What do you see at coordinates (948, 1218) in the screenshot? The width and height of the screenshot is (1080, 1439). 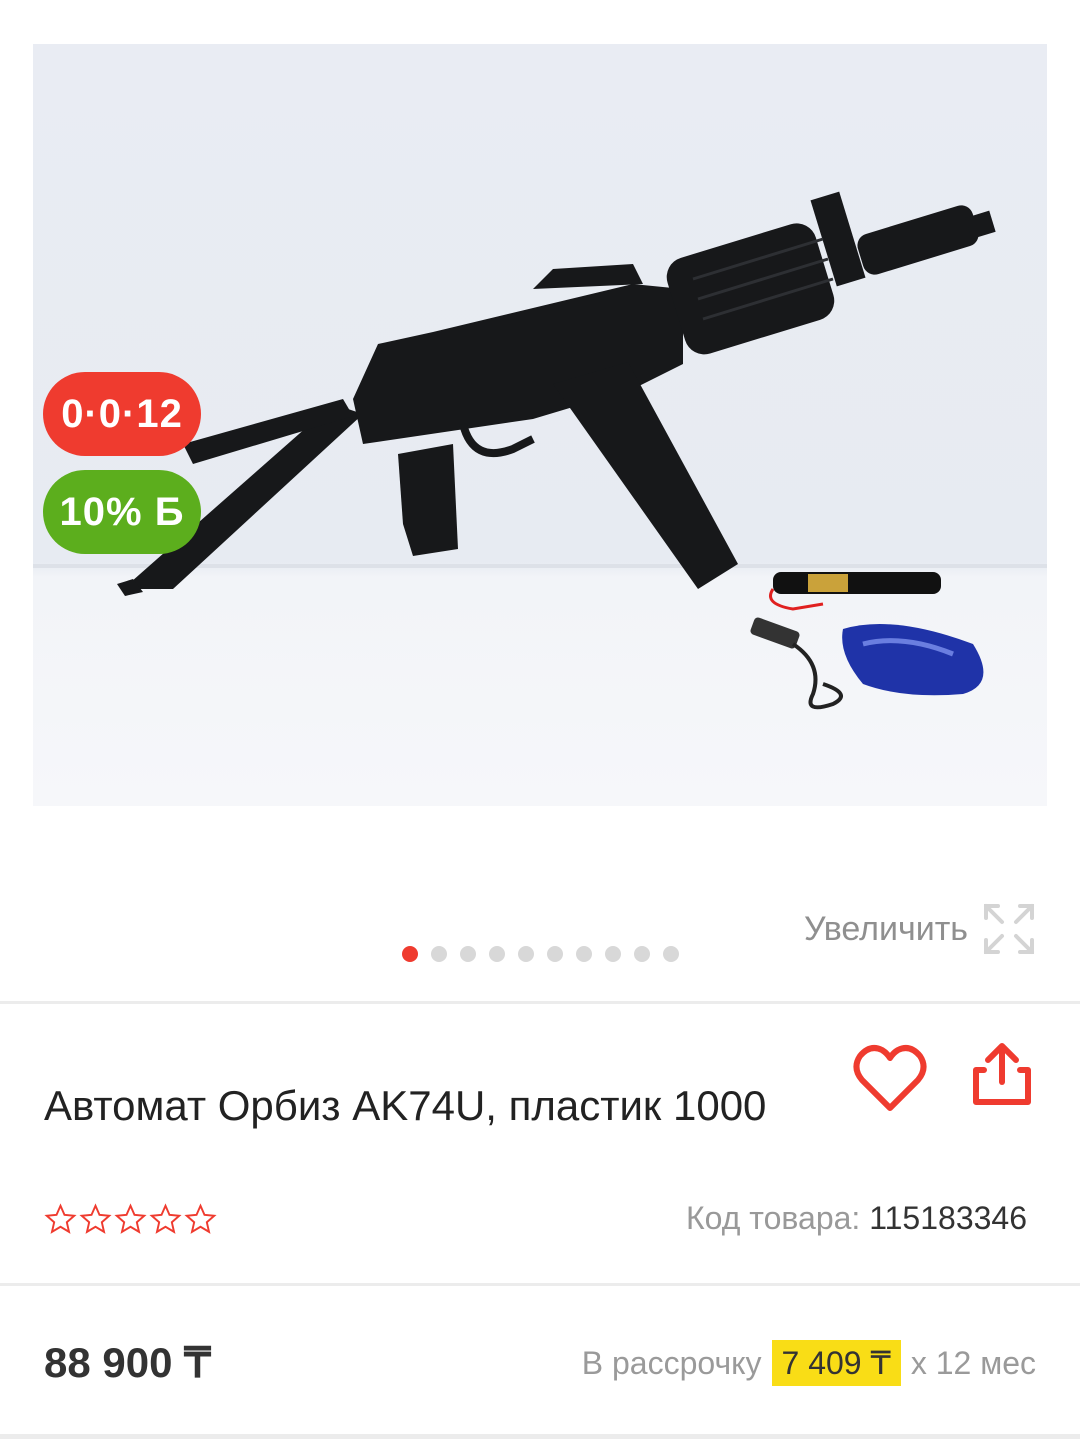 I see `product-code-value: 115183346` at bounding box center [948, 1218].